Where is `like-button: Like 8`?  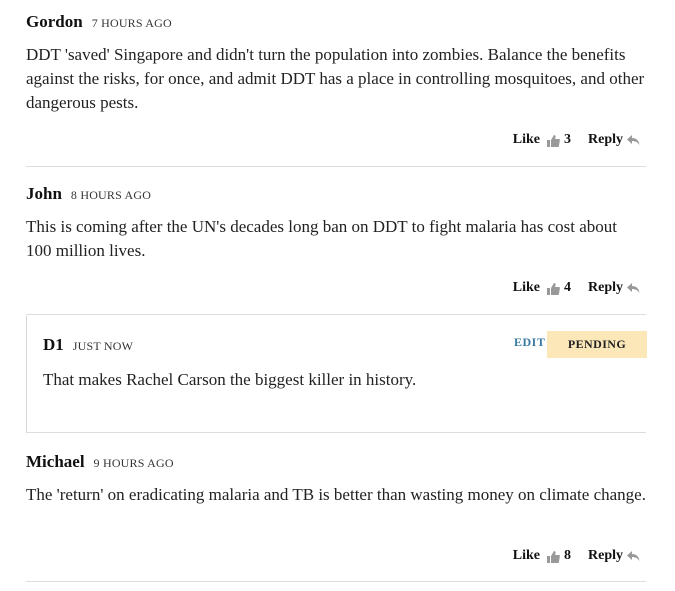 like-button: Like 8 is located at coordinates (542, 556).